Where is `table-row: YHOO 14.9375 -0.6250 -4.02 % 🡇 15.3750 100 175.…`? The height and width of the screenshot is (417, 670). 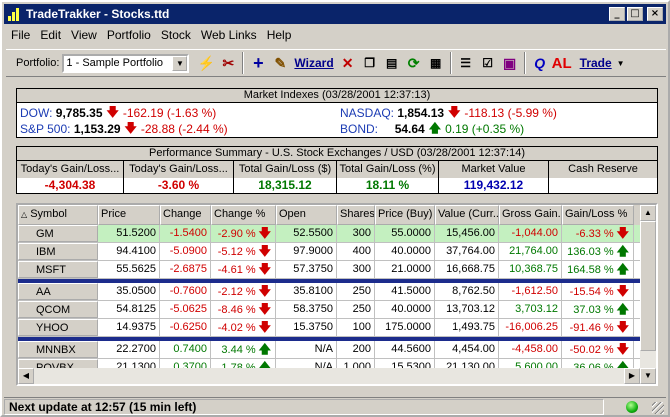
table-row: YHOO 14.9375 -0.6250 -4.02 % 🡇 15.3750 100 175.… is located at coordinates (337, 328).